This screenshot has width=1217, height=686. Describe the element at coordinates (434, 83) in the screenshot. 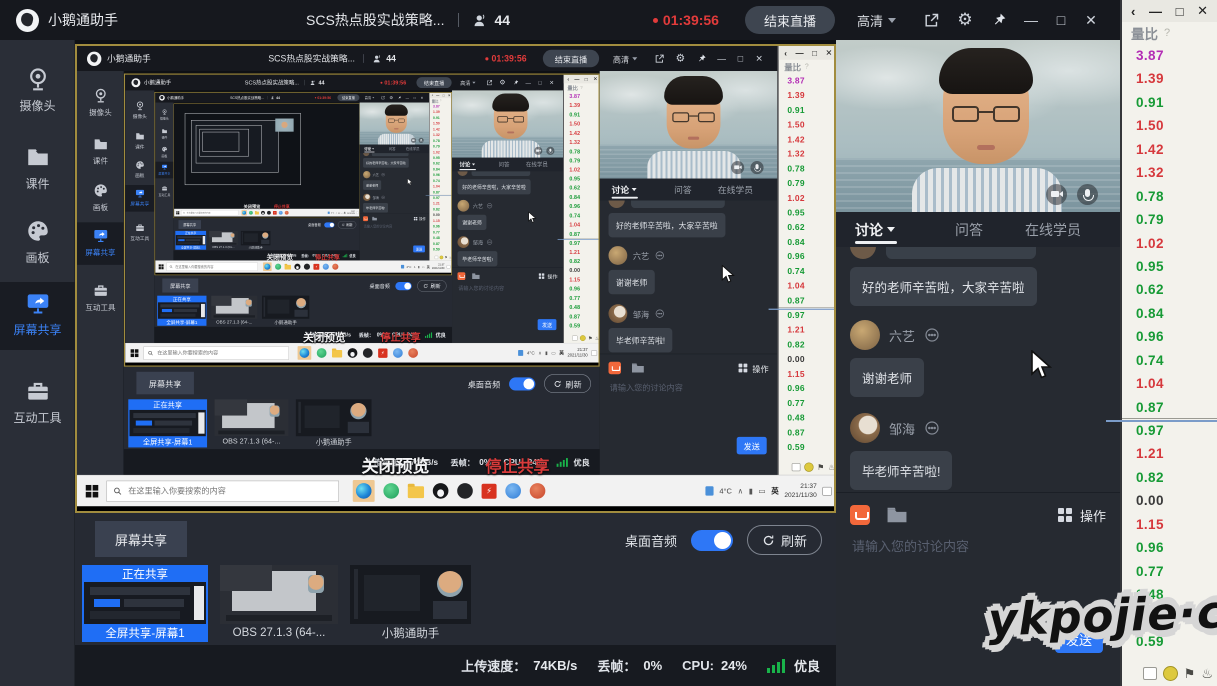

I see `end-live-button: 结束直播` at that location.